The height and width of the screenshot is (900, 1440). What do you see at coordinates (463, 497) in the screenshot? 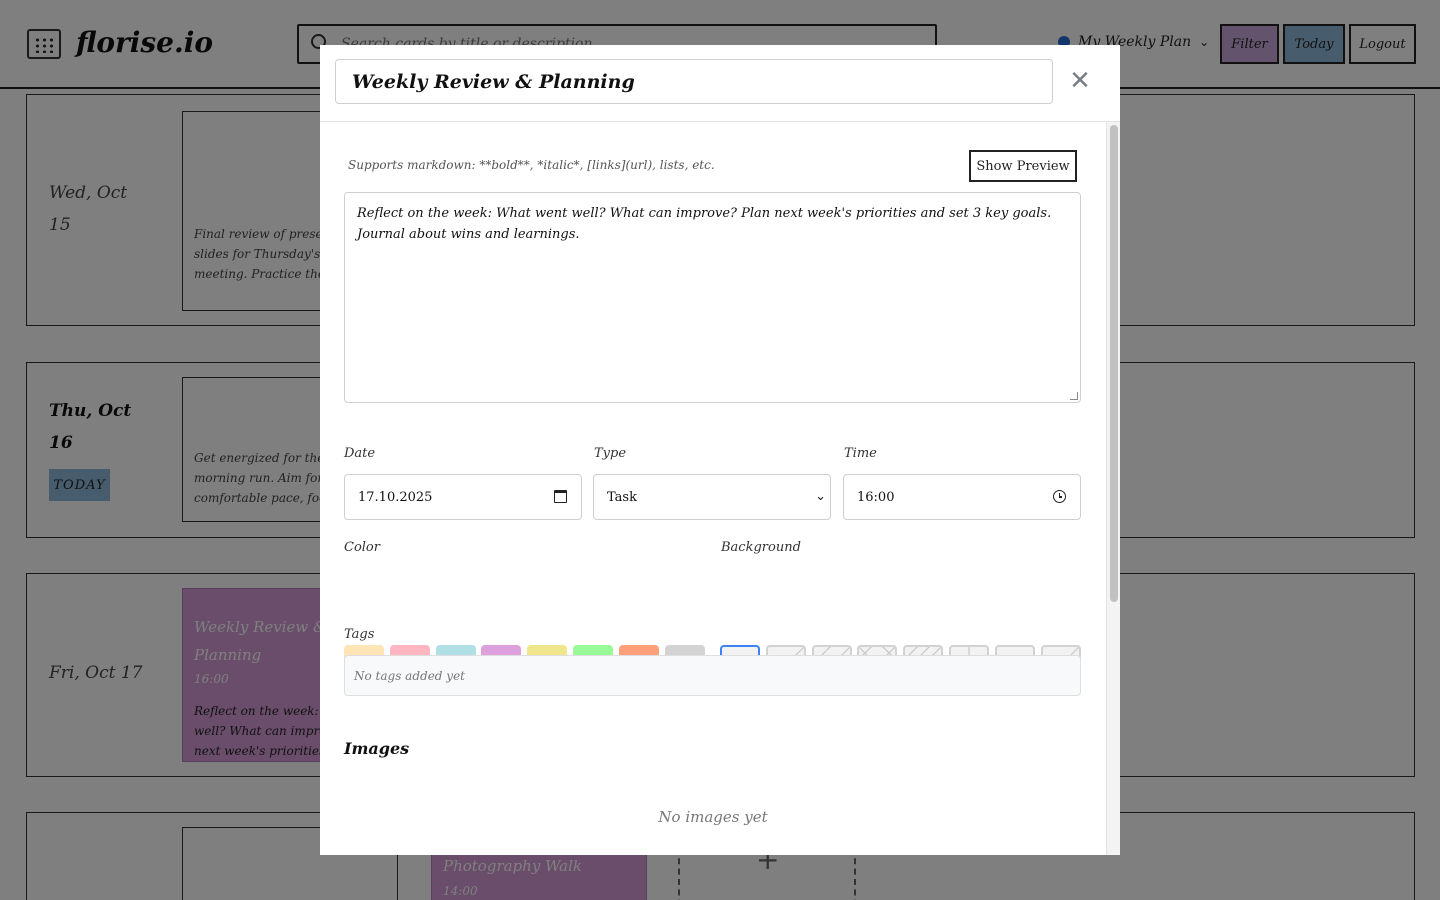
I see `date-input: 17.10.2025` at bounding box center [463, 497].